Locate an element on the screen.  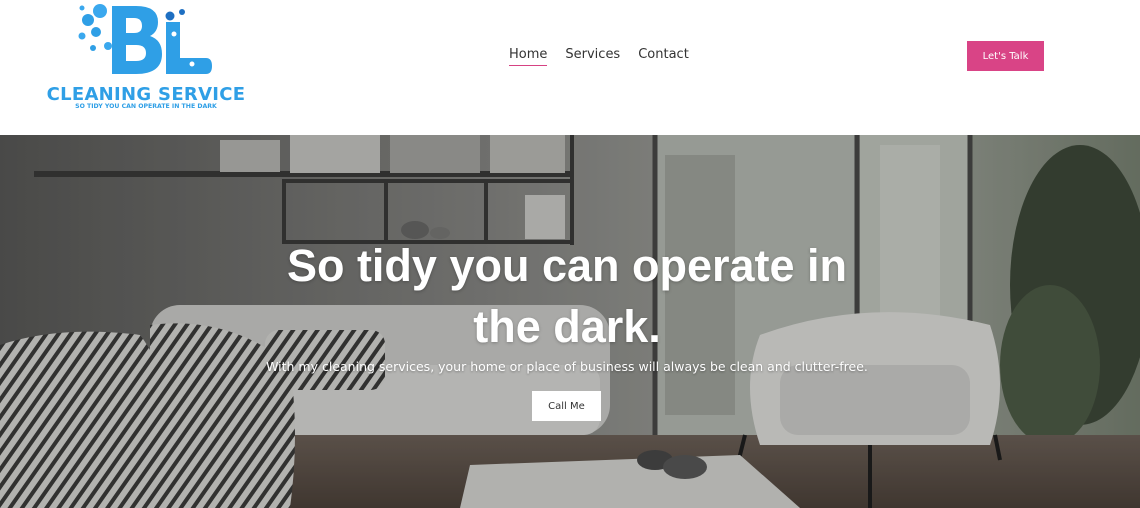
call-me-button: Call Me is located at coordinates (566, 406).